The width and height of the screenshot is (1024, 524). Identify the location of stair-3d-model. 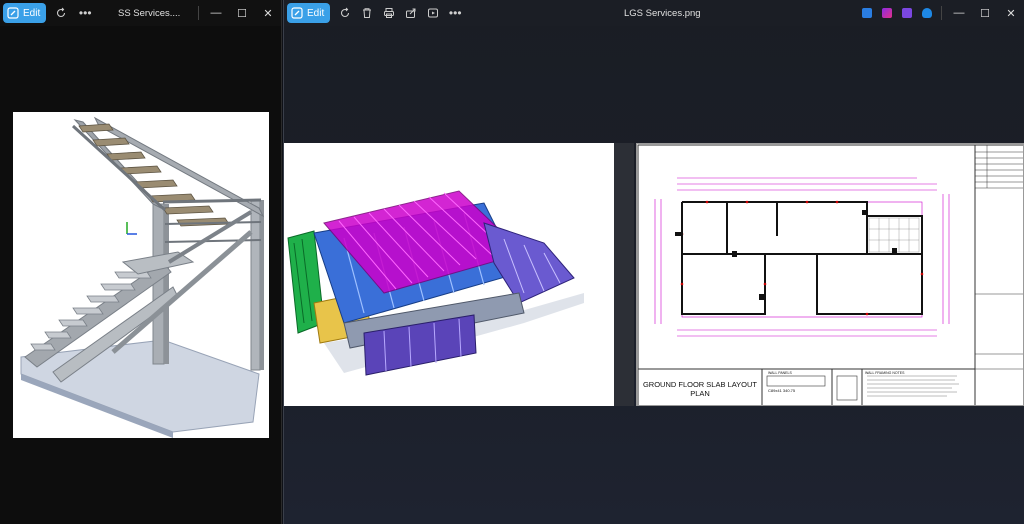
(142, 277).